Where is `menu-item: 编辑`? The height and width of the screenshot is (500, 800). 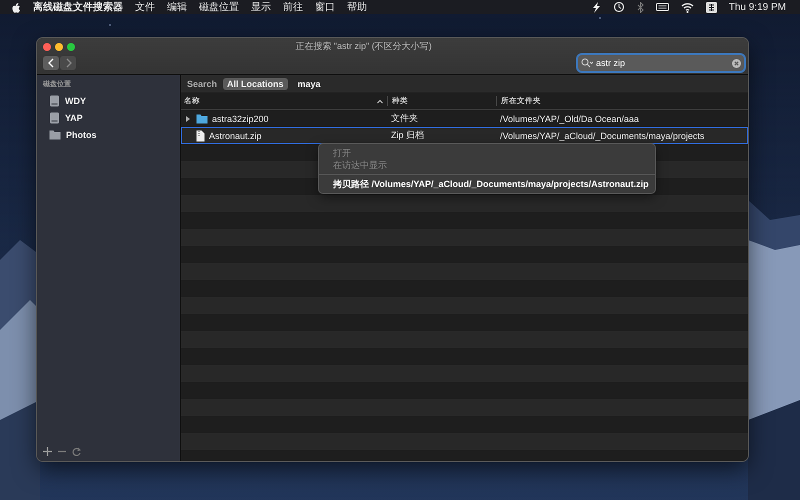 menu-item: 编辑 is located at coordinates (177, 7).